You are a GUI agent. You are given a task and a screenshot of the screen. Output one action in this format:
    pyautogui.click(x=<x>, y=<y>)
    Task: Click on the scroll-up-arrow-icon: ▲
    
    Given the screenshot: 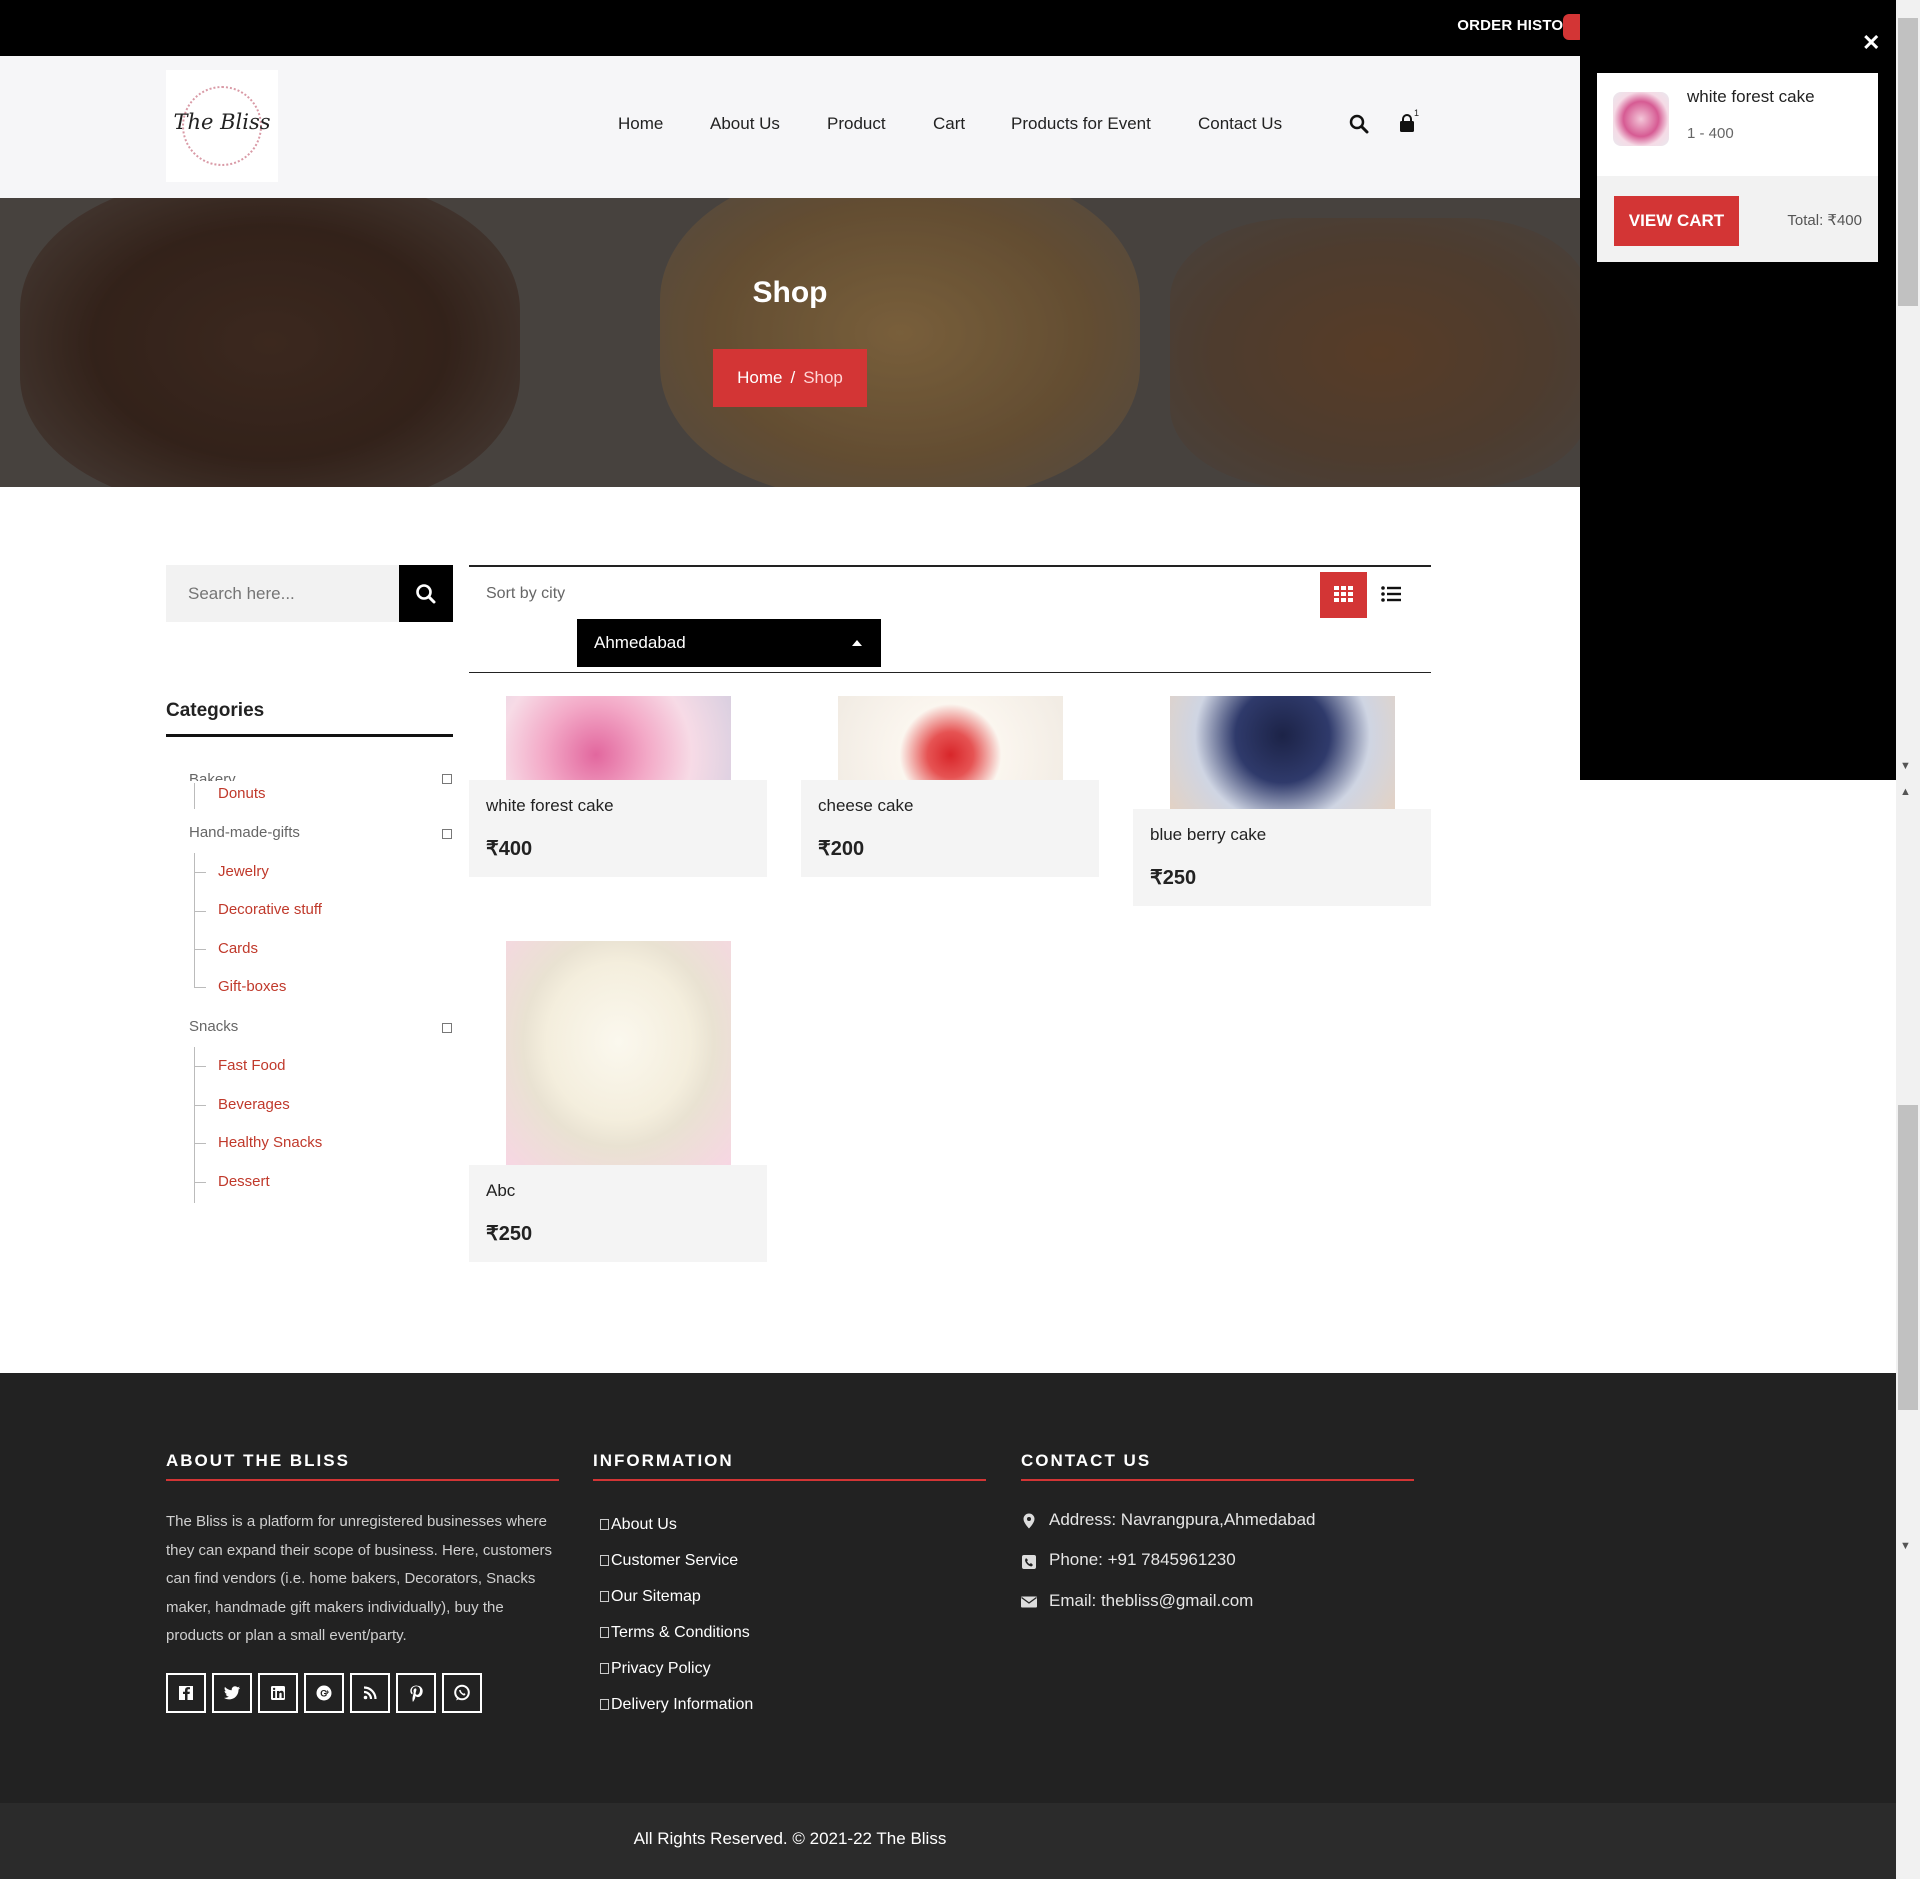 What is the action you would take?
    pyautogui.click(x=1905, y=792)
    